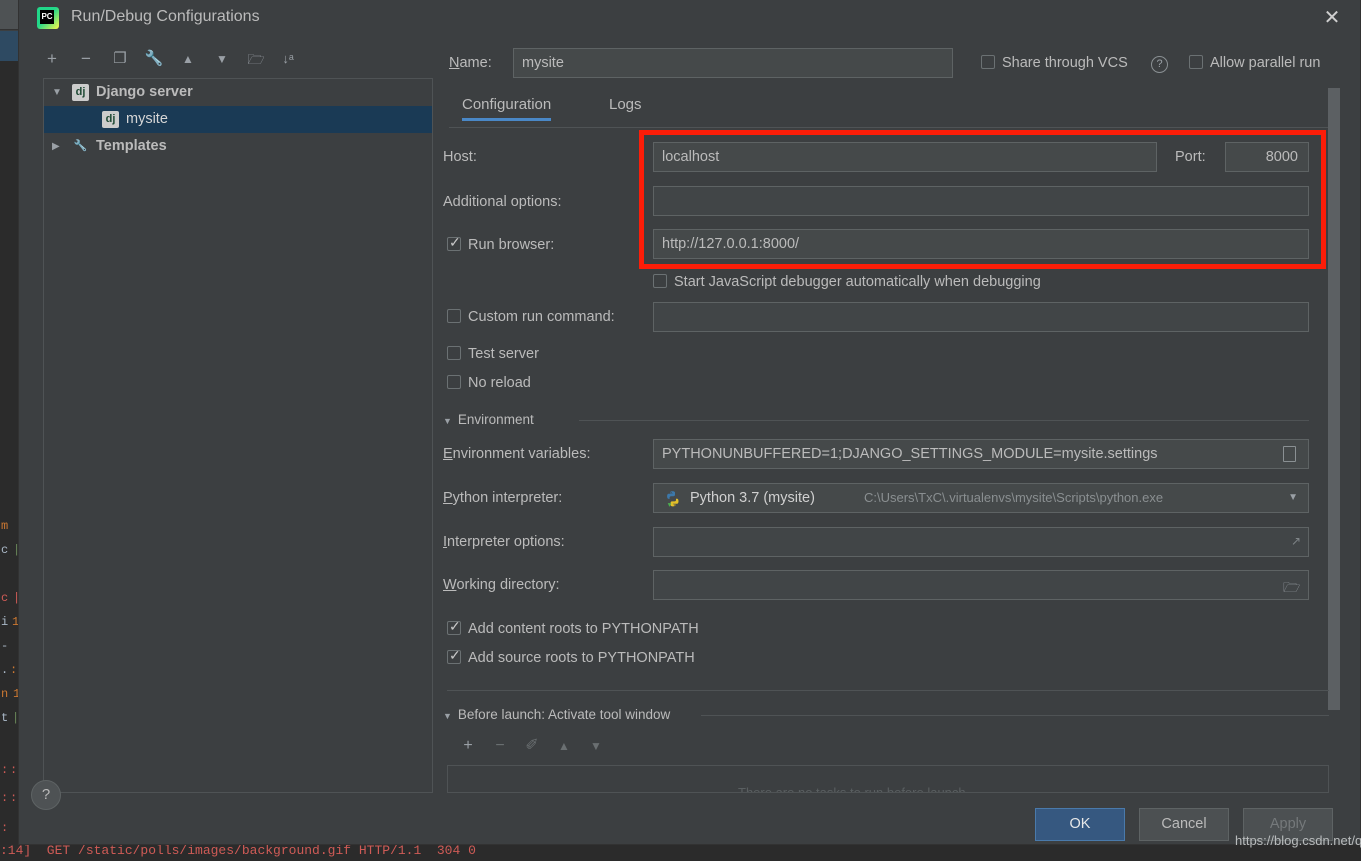 The height and width of the screenshot is (861, 1361). I want to click on add-content-roots-label: Add content roots to PYTHONPATH, so click(583, 629).